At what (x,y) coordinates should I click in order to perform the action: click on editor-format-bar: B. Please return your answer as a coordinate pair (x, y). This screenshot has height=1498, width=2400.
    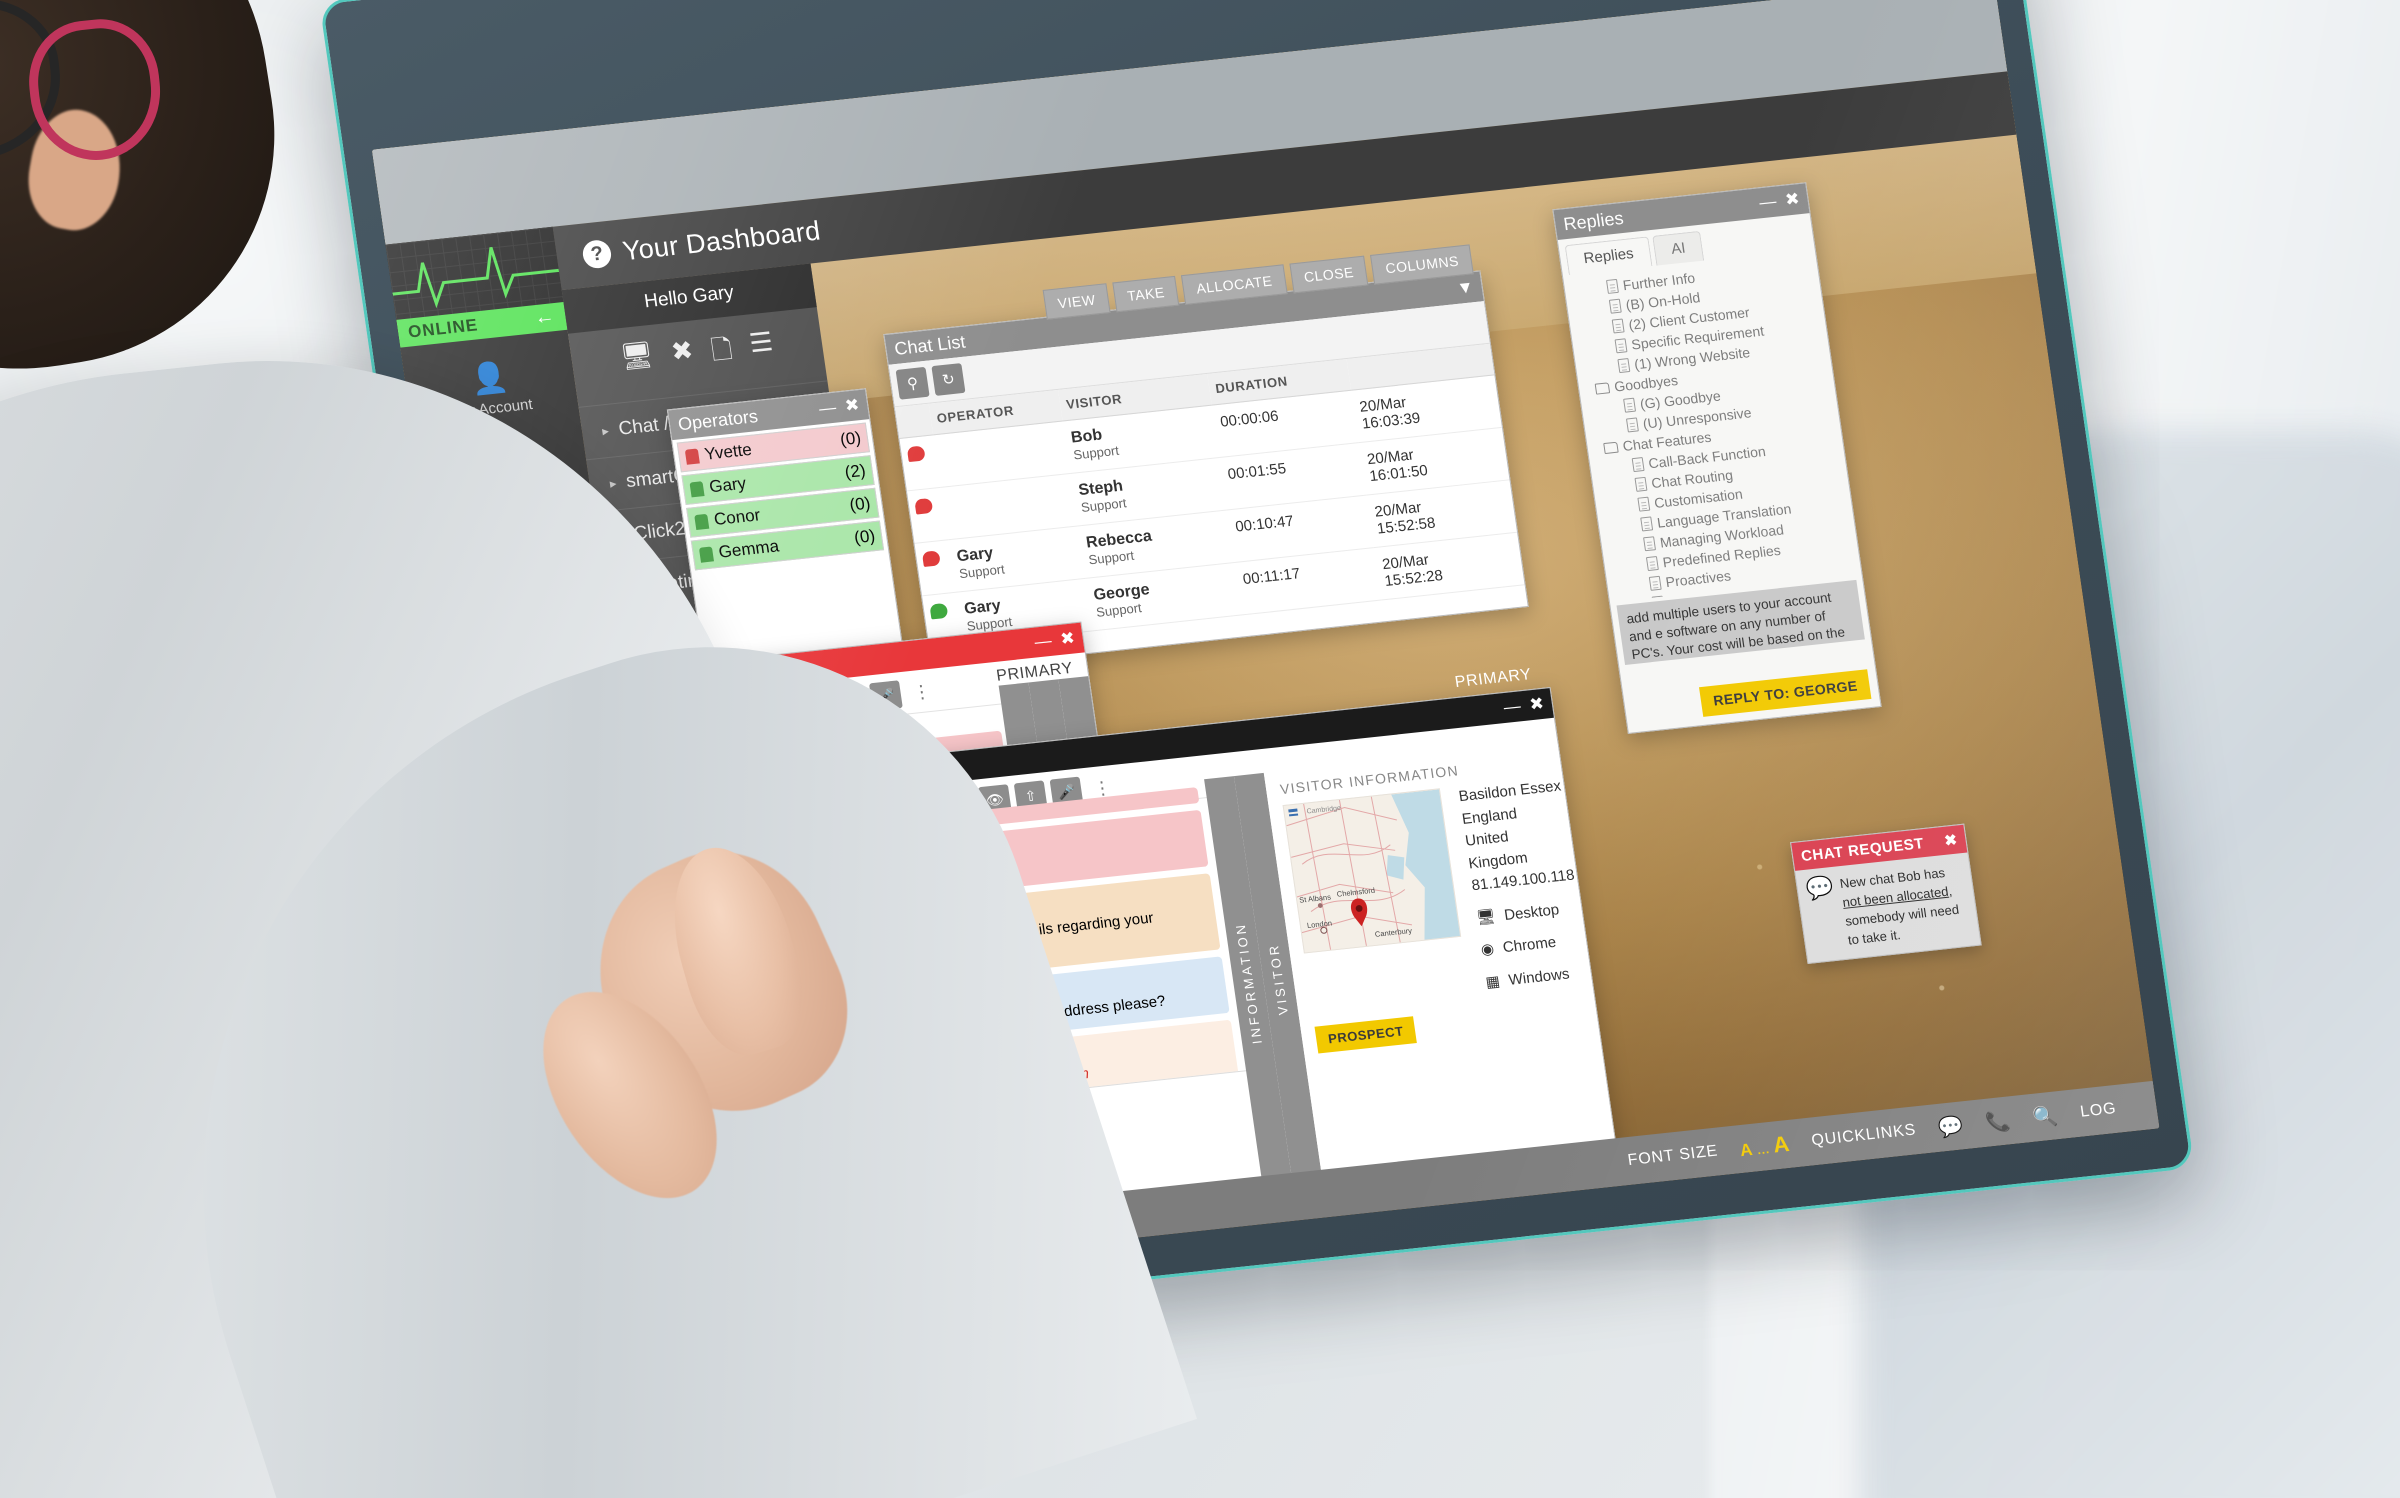
    Looking at the image, I should click on (861, 1172).